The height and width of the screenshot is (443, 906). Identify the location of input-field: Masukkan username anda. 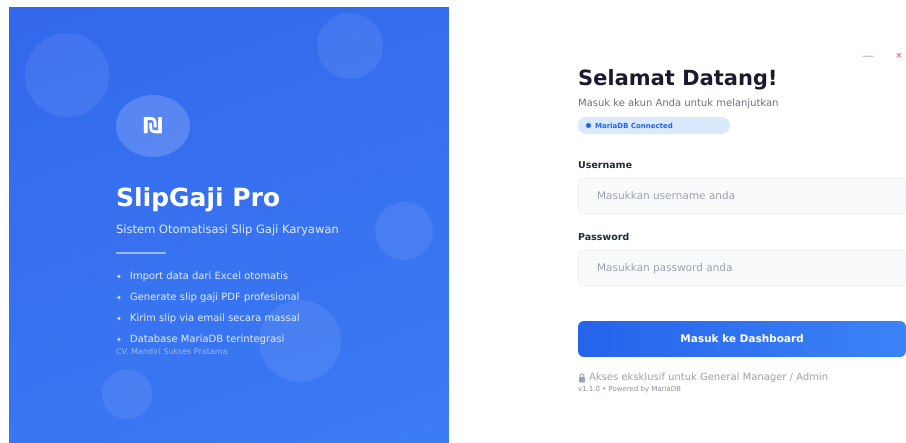
(742, 196).